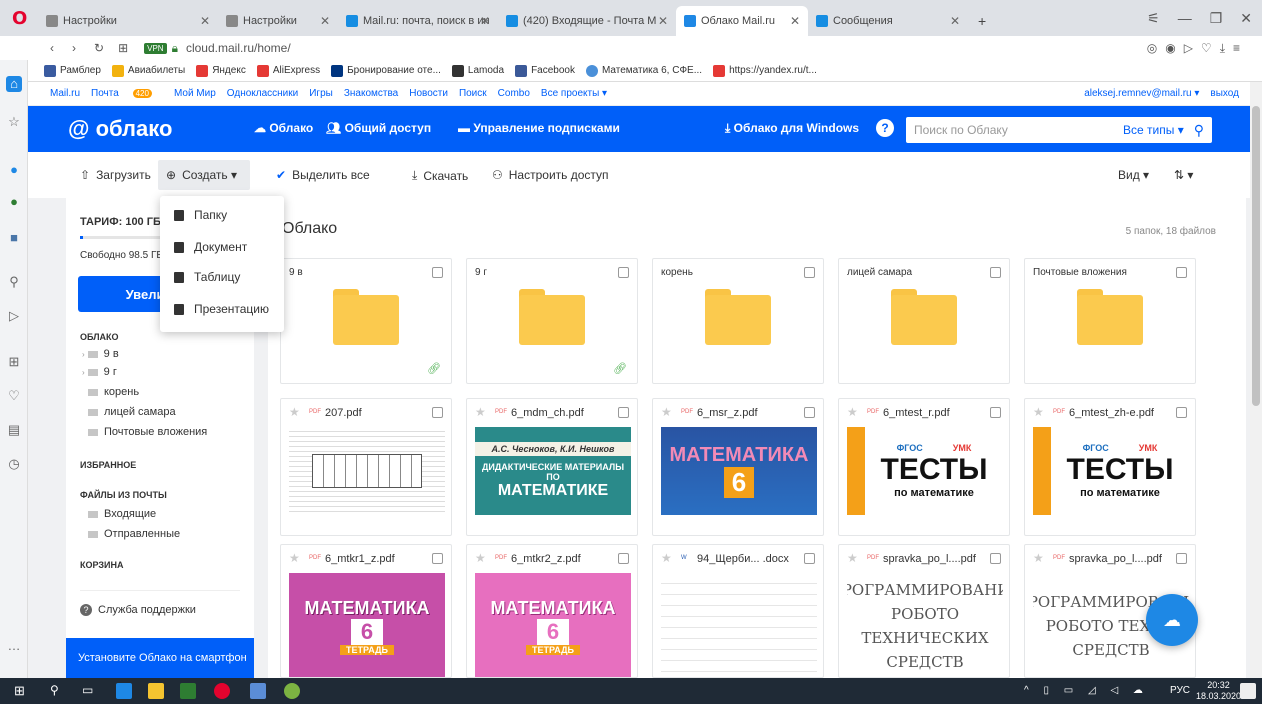 Image resolution: width=1262 pixels, height=704 pixels. I want to click on support-link: ? Служба поддержки, so click(138, 610).